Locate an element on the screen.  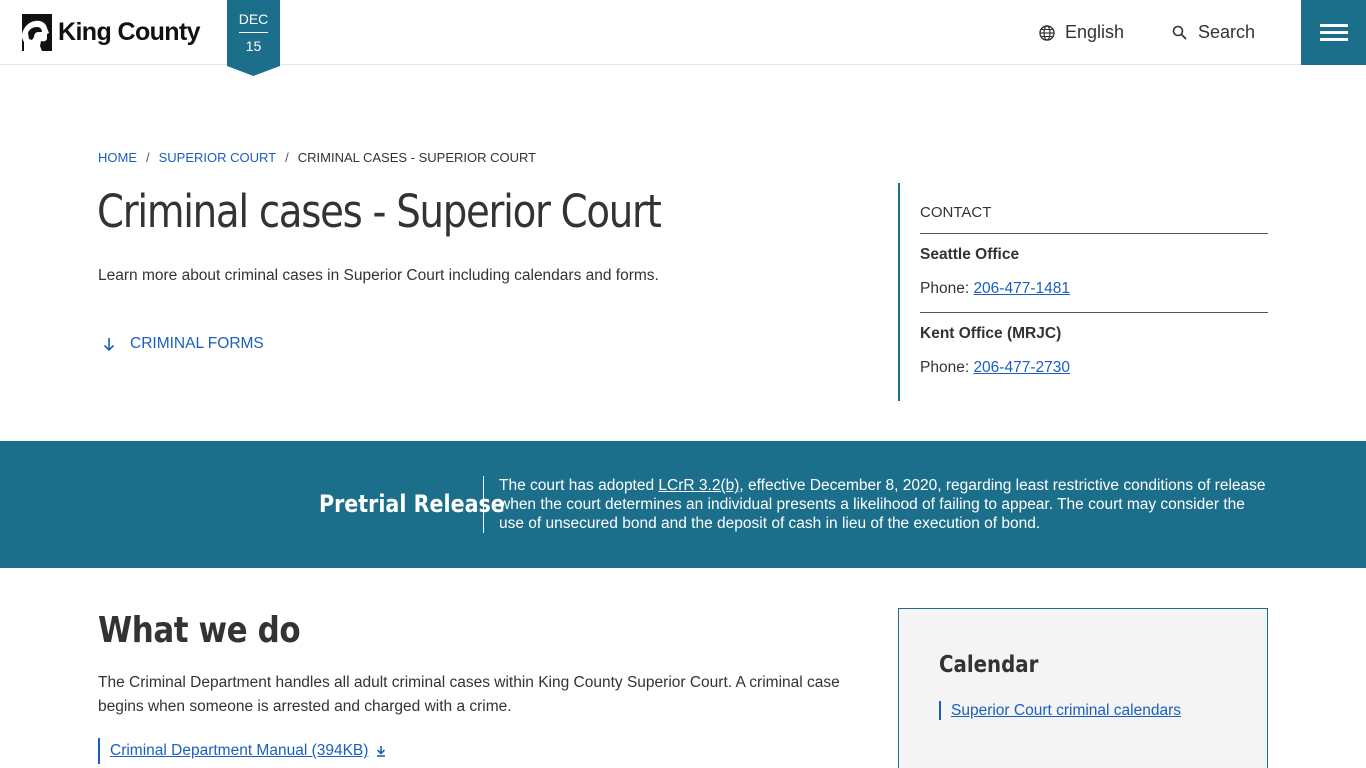
search-button: Search is located at coordinates (1213, 32).